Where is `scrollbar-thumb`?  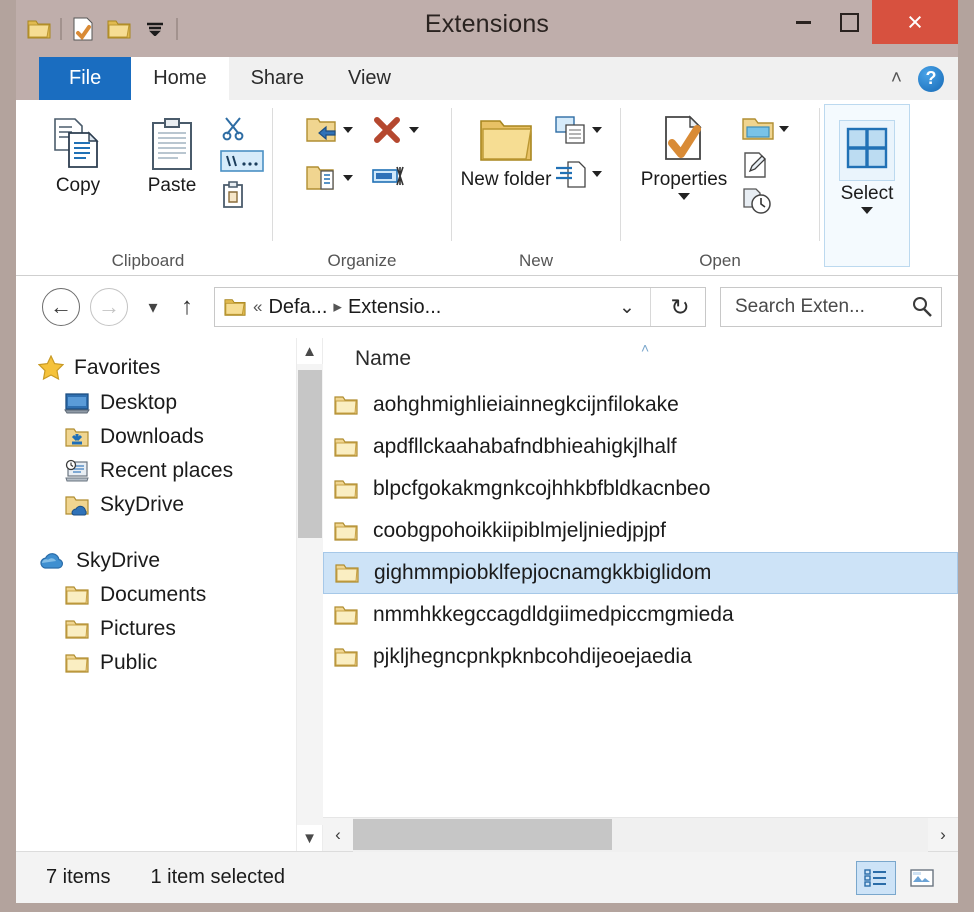 scrollbar-thumb is located at coordinates (309, 454).